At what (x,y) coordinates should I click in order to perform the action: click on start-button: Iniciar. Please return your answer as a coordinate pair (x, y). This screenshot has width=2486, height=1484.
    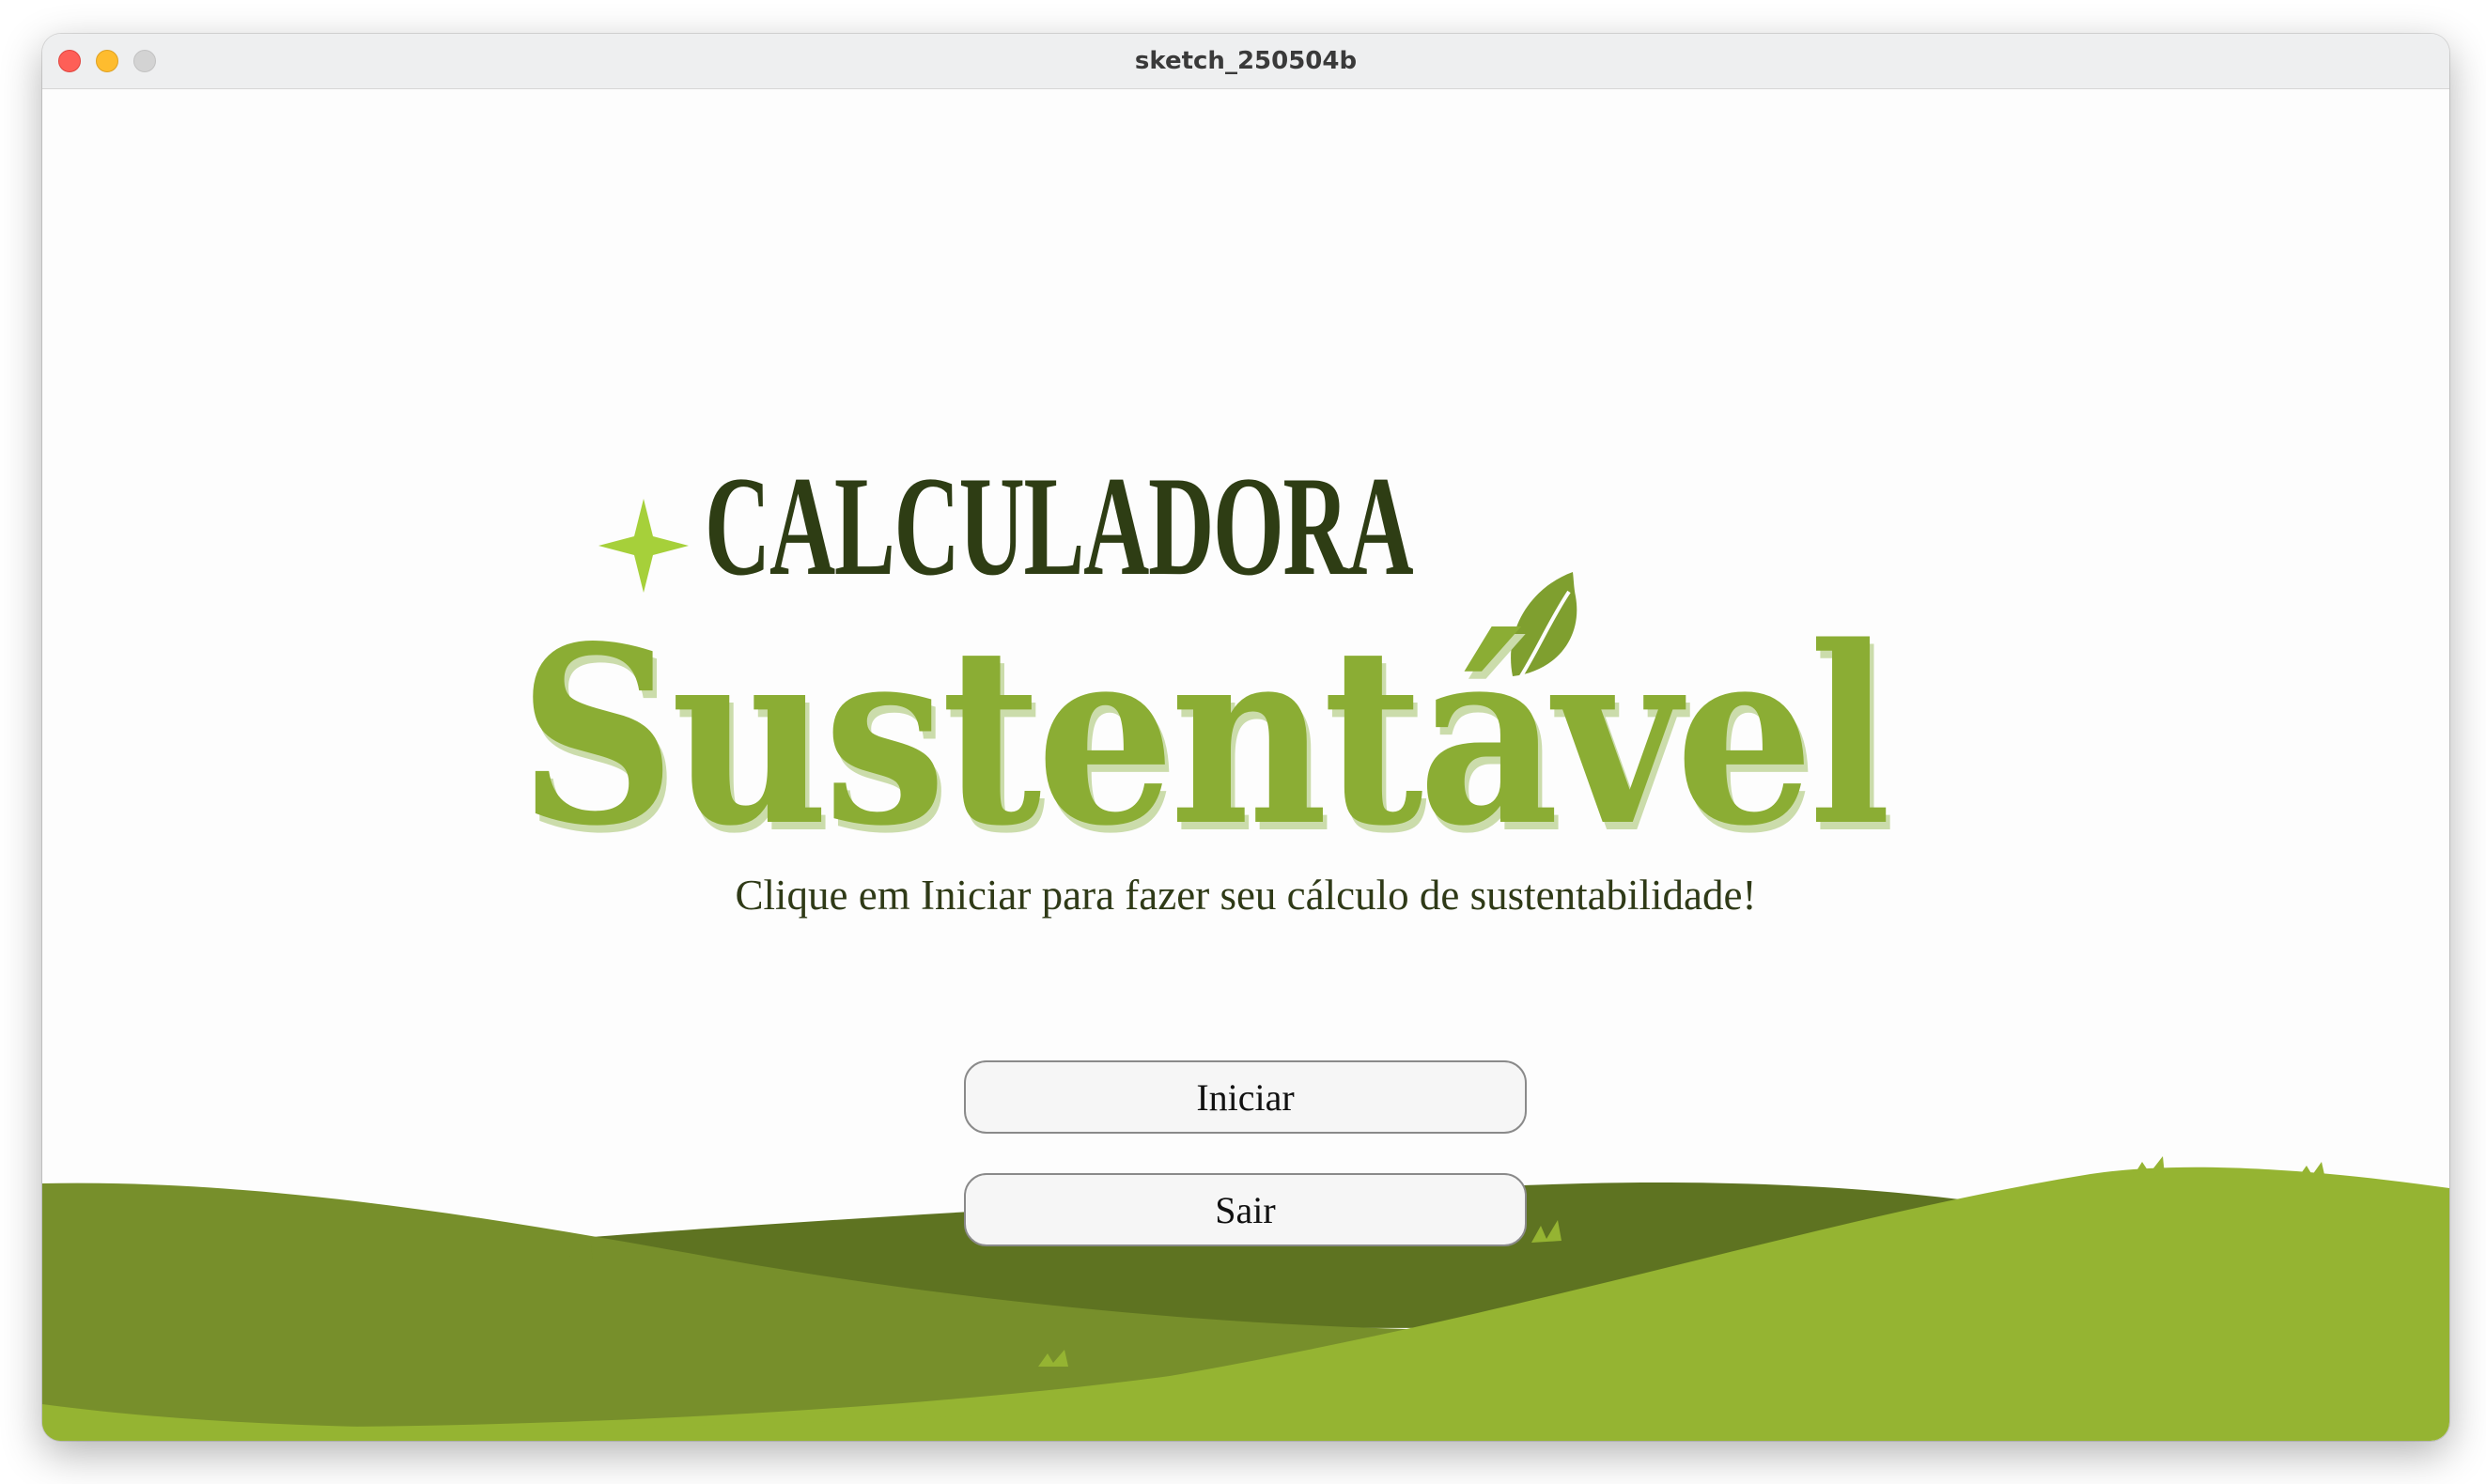
    Looking at the image, I should click on (1246, 1097).